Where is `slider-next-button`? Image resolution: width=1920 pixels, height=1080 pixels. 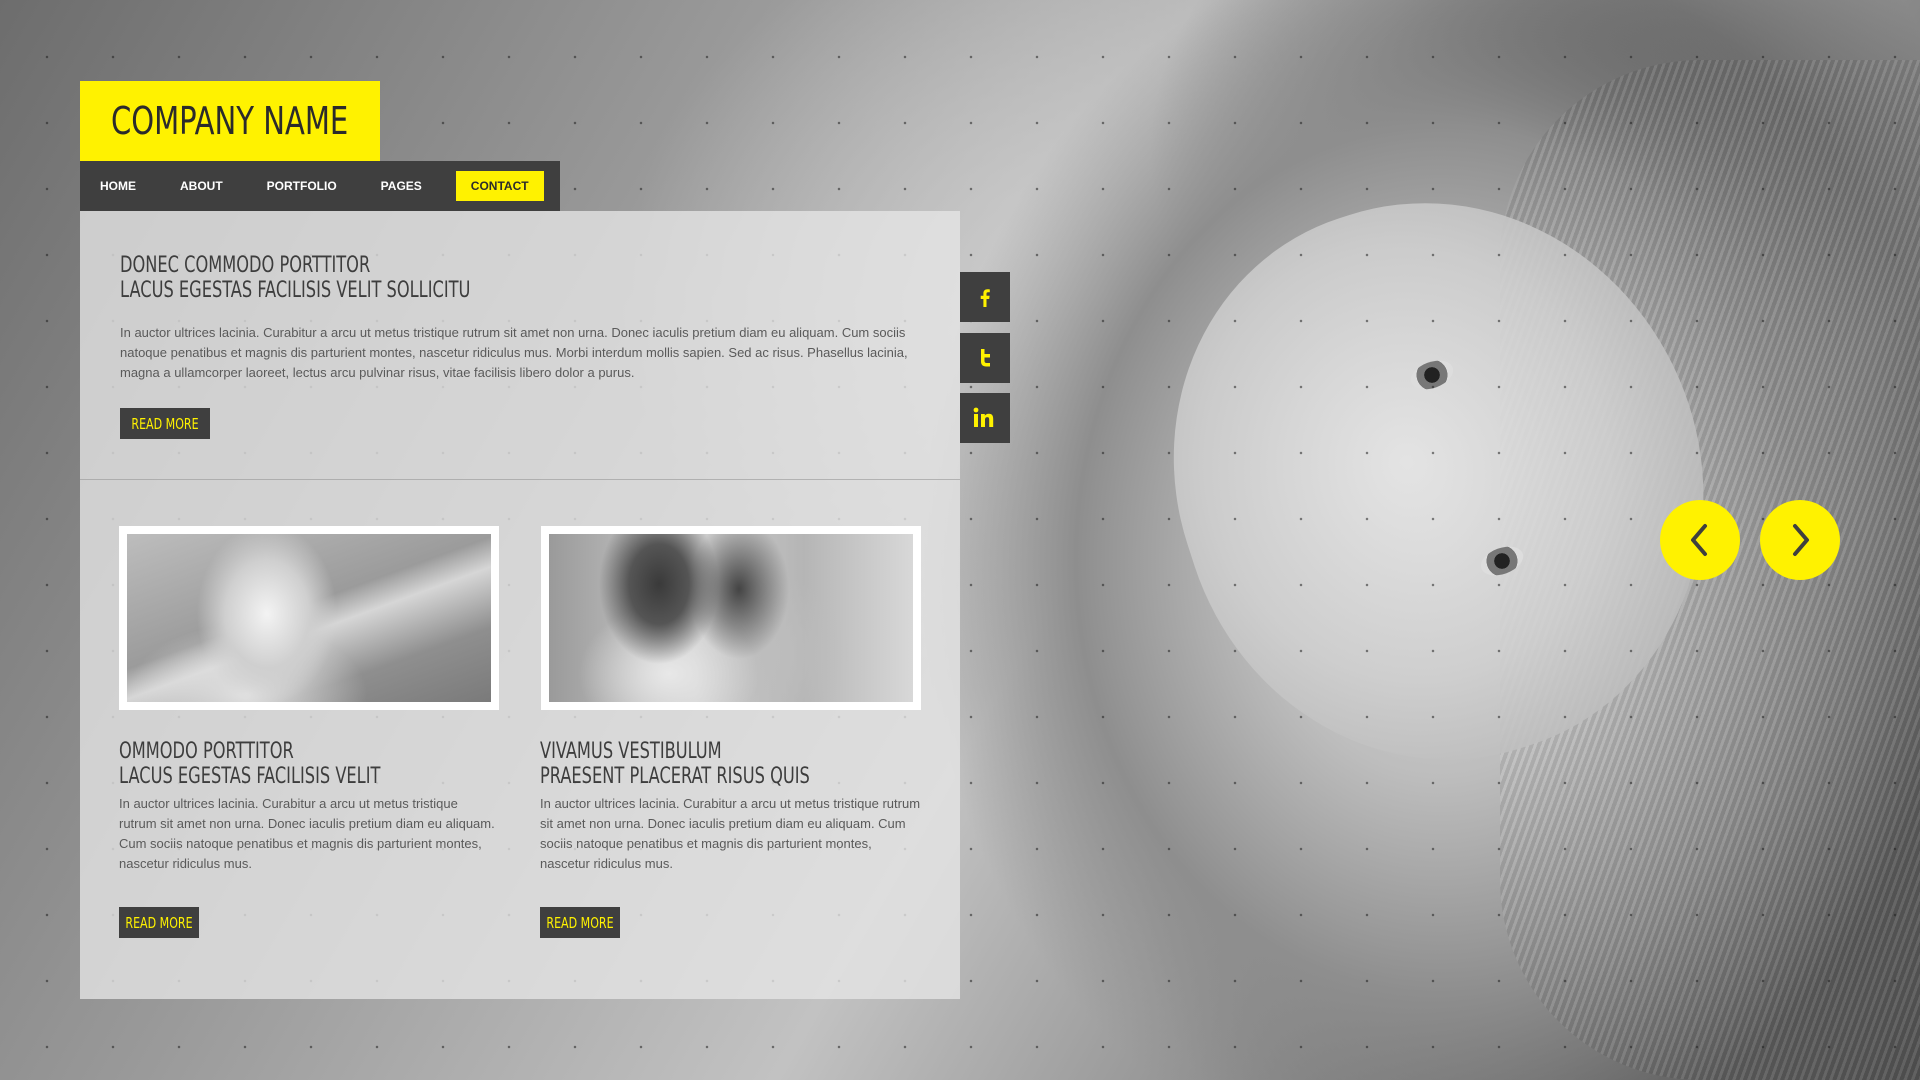 slider-next-button is located at coordinates (1800, 540).